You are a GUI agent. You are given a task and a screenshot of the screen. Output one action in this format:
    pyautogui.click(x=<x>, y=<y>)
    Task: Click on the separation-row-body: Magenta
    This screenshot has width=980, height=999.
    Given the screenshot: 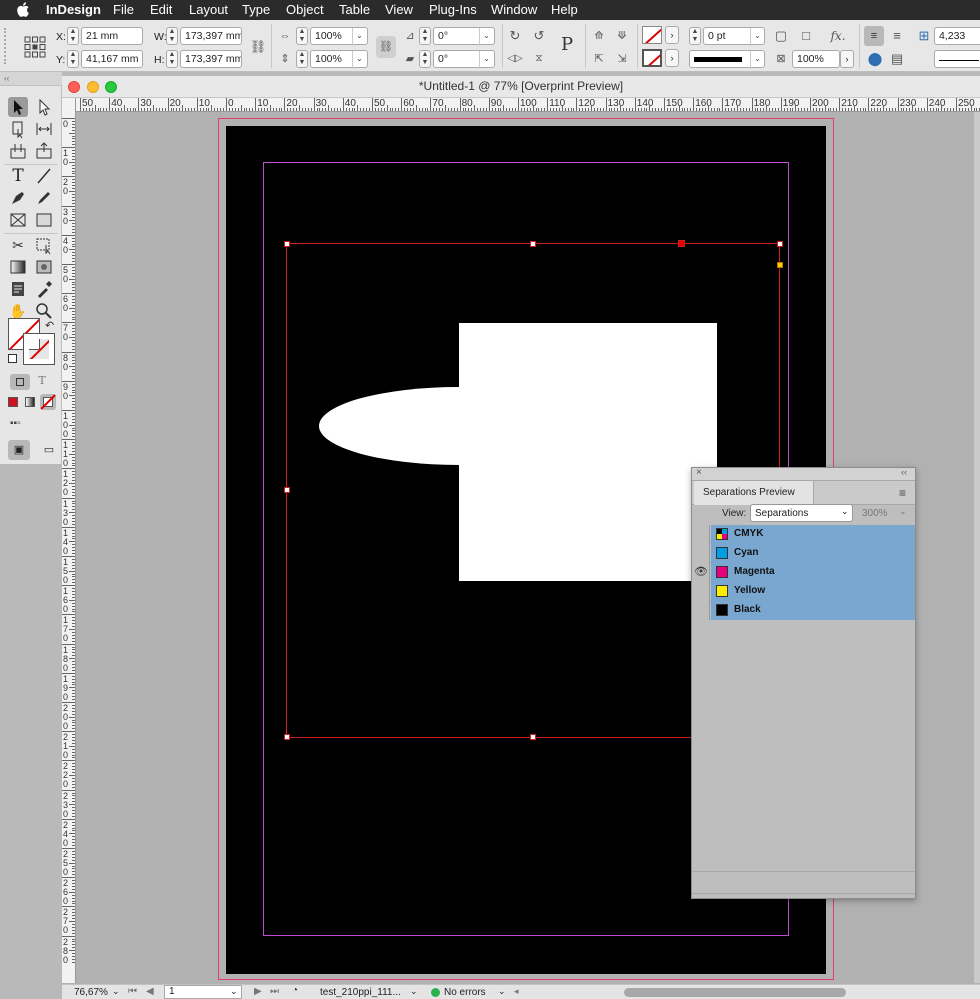 What is the action you would take?
    pyautogui.click(x=813, y=572)
    